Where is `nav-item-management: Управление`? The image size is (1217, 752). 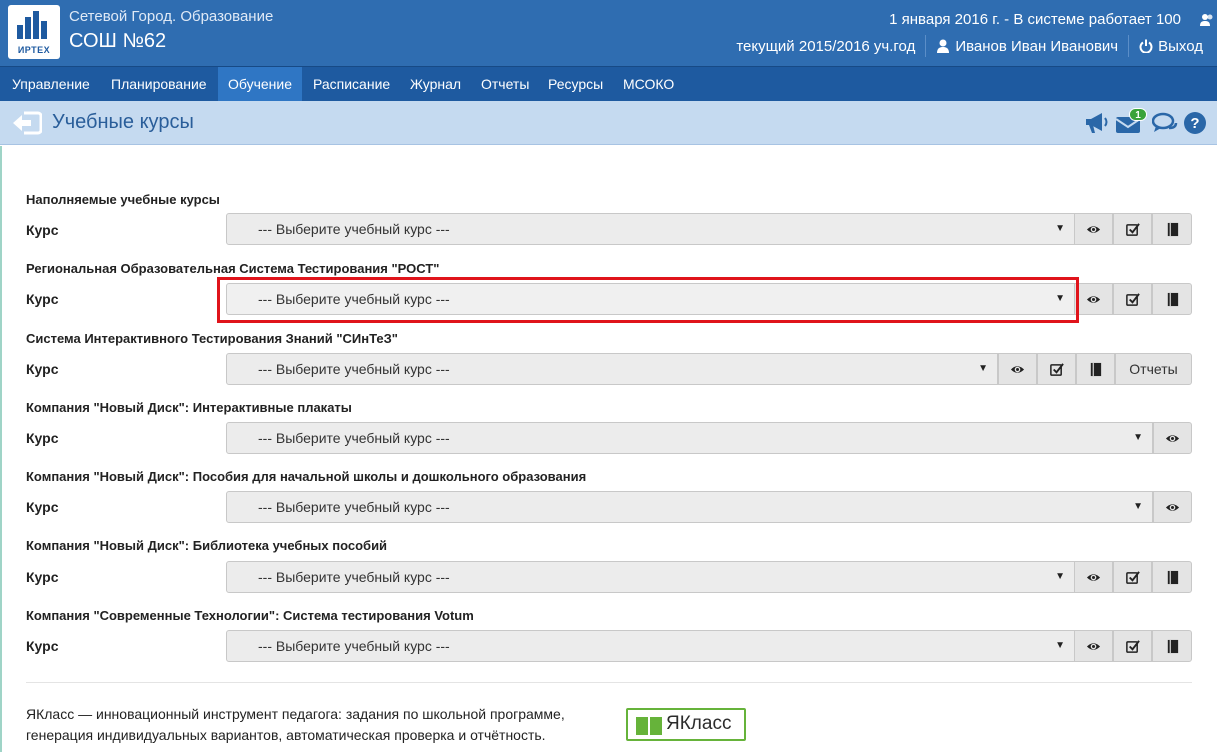 nav-item-management: Управление is located at coordinates (51, 84).